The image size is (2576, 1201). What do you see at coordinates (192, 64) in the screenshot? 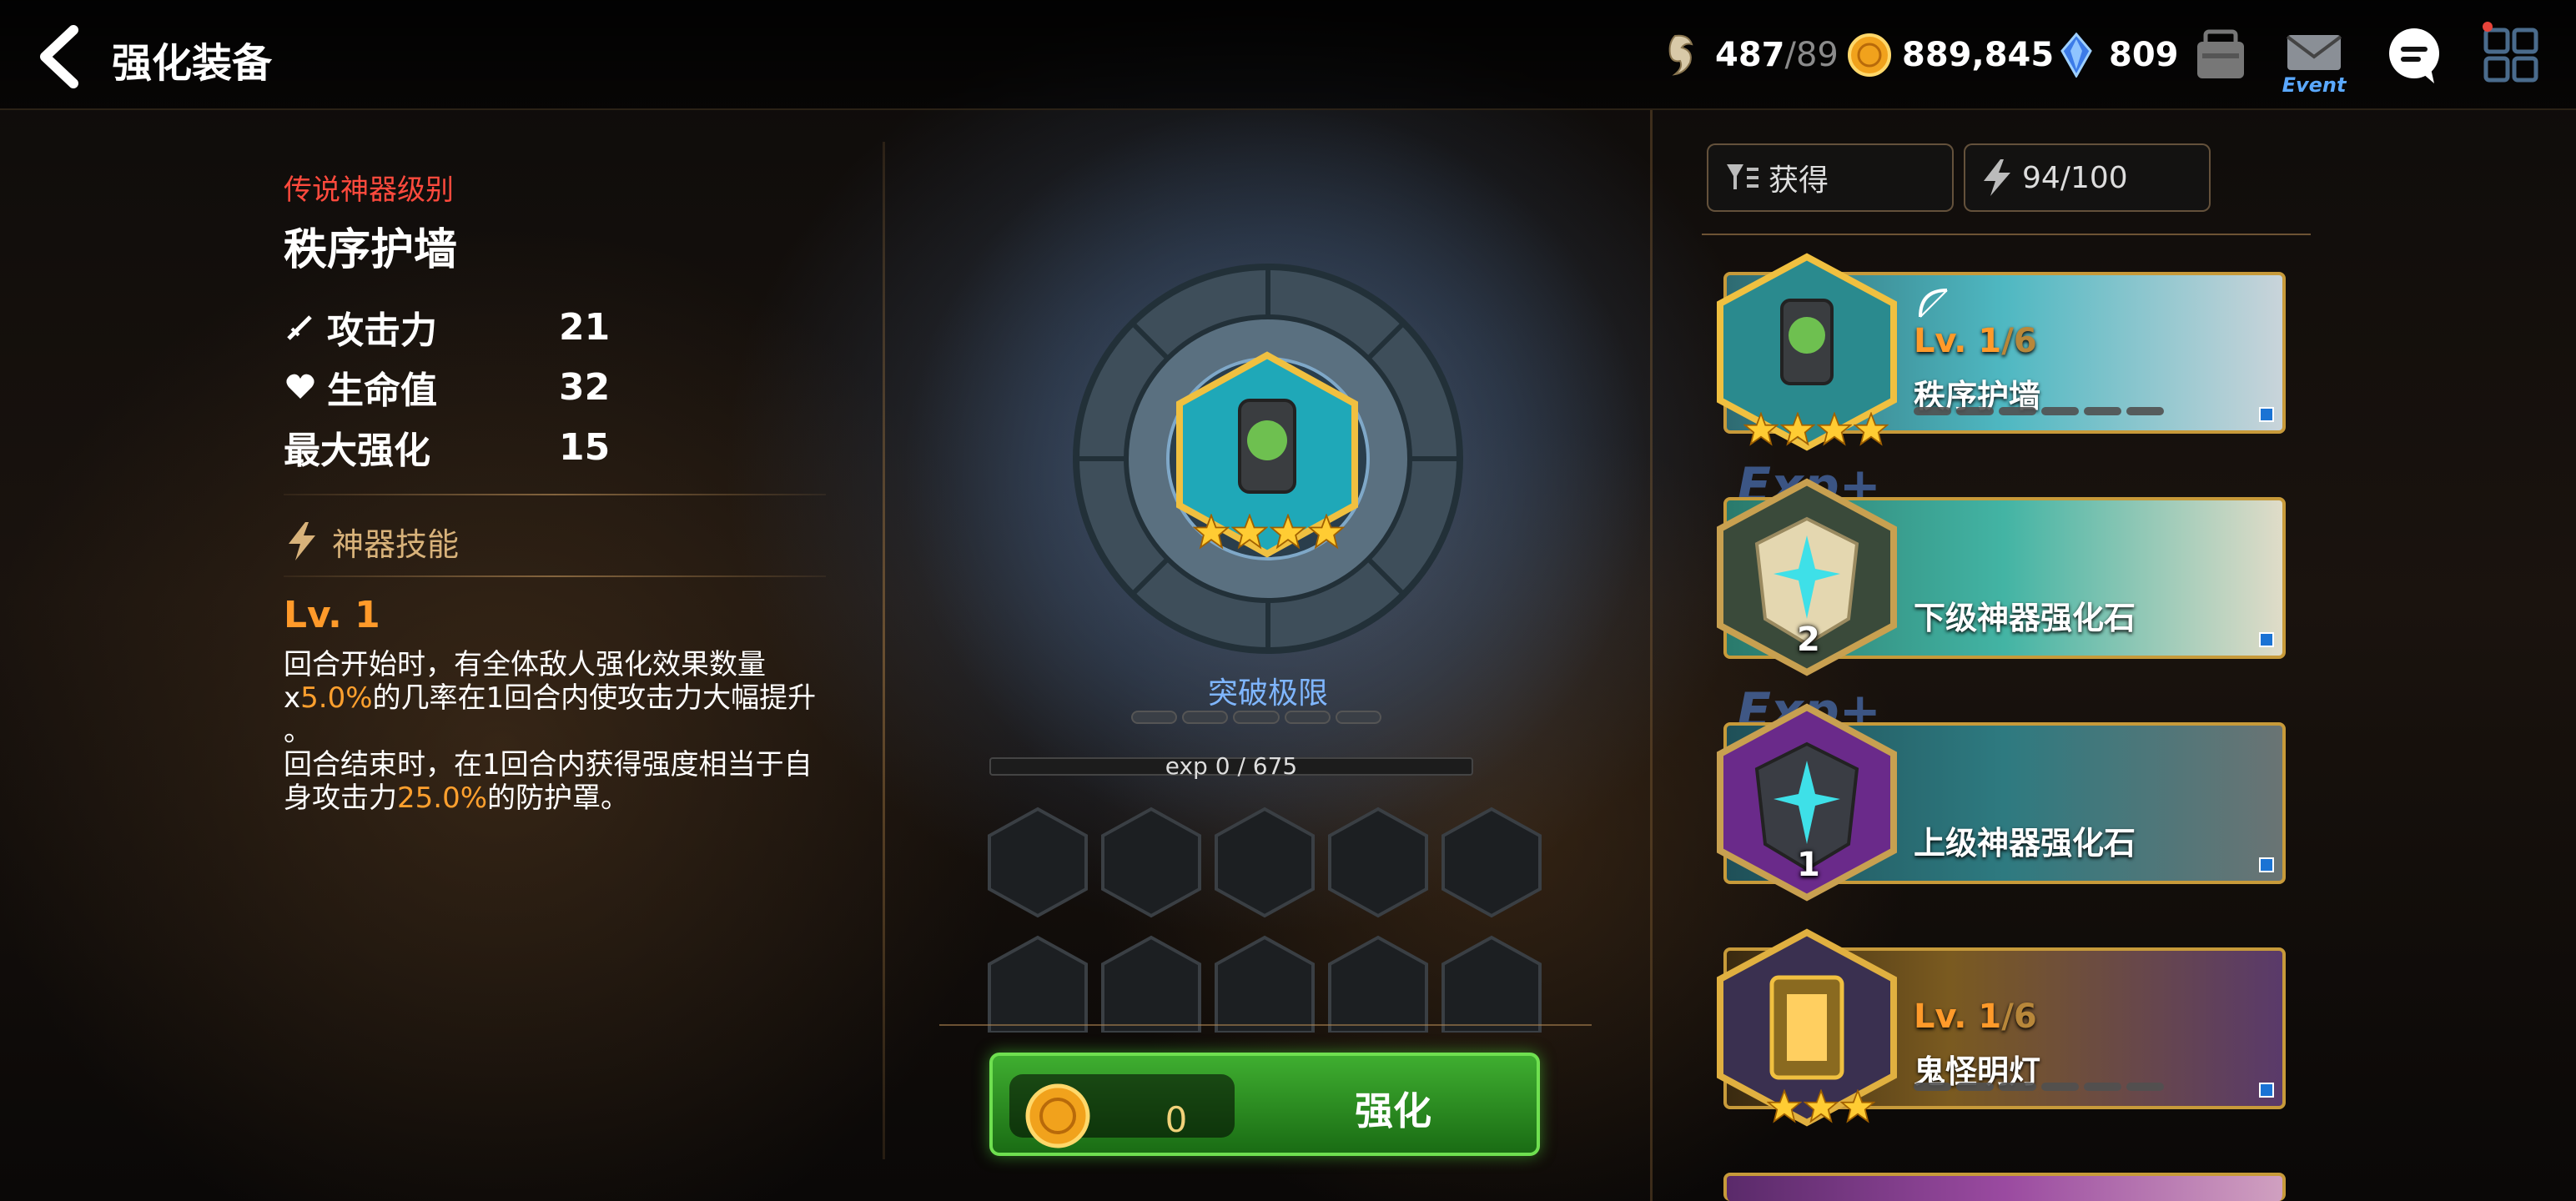
I see `page-title: 强化装备` at bounding box center [192, 64].